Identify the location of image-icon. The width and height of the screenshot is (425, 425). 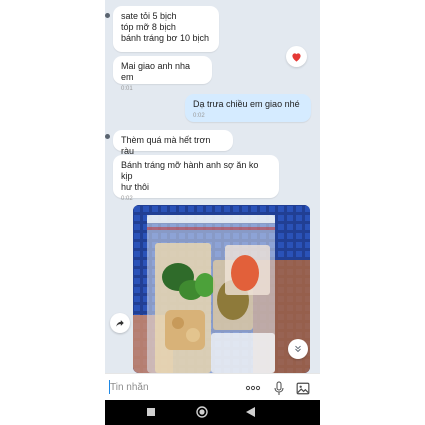
(303, 388).